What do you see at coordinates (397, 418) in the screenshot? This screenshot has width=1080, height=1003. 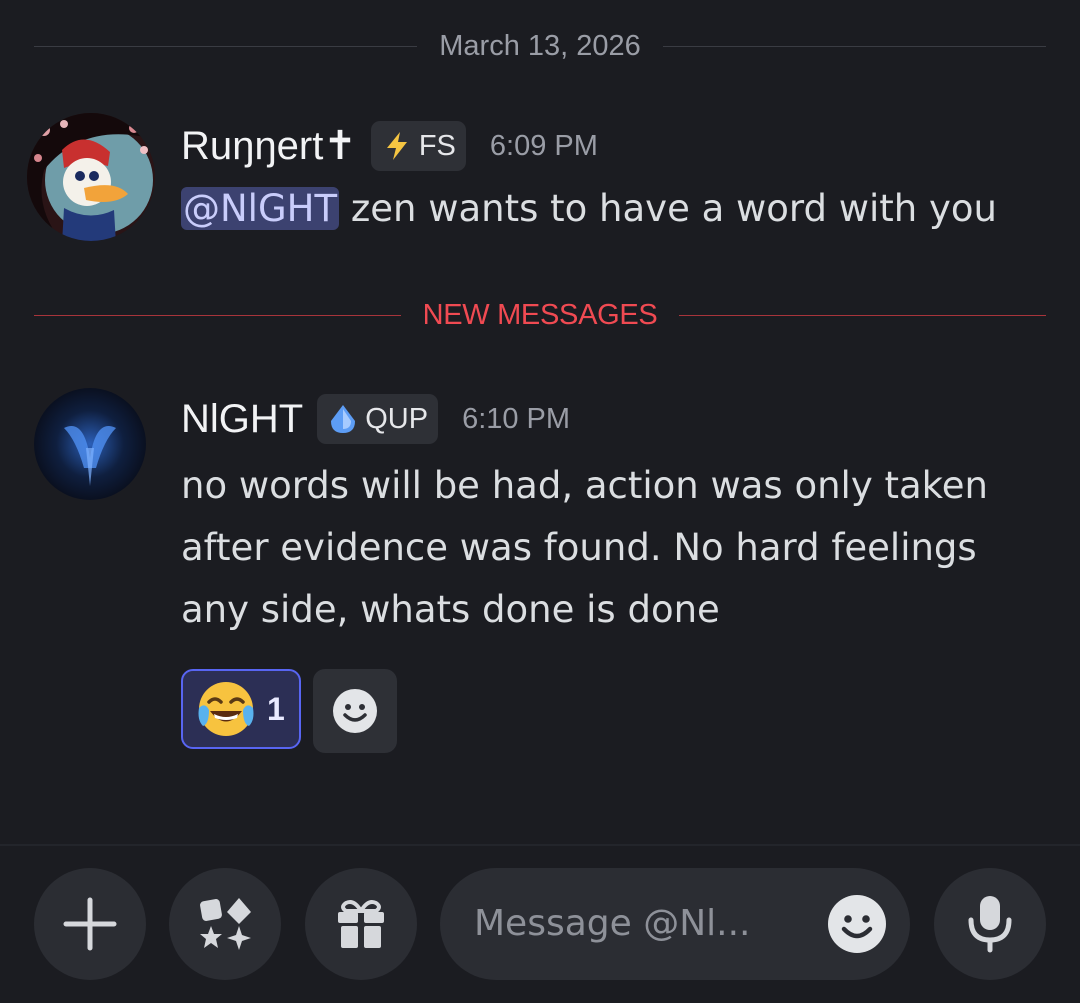 I see `tag-label: QUP` at bounding box center [397, 418].